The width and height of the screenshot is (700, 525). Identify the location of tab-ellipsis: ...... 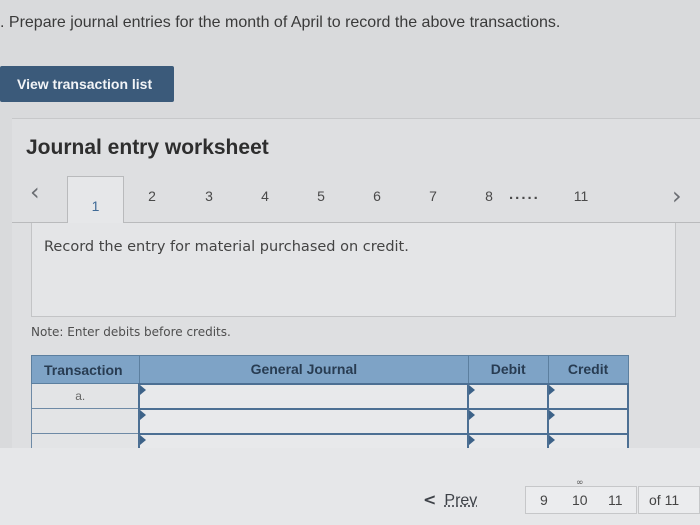
(524, 194).